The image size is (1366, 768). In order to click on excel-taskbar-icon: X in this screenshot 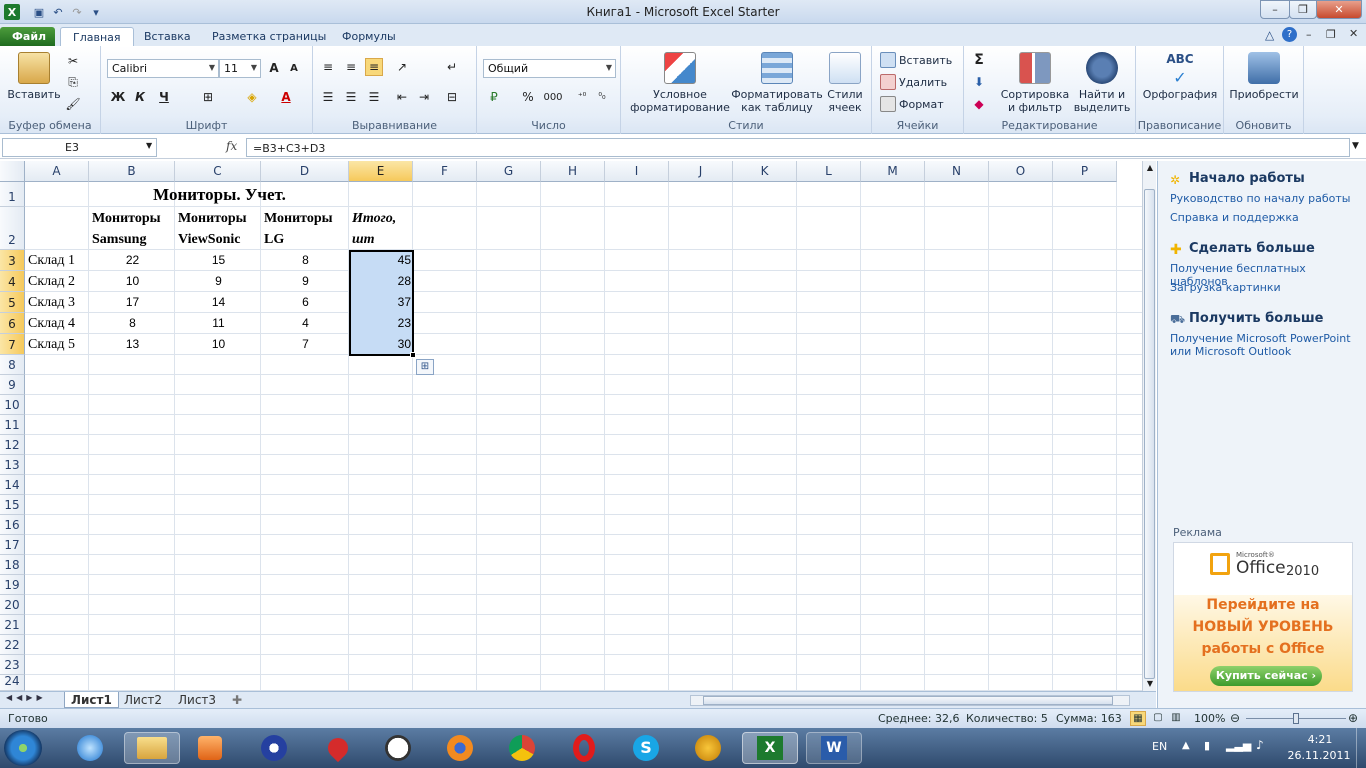, I will do `click(770, 748)`.